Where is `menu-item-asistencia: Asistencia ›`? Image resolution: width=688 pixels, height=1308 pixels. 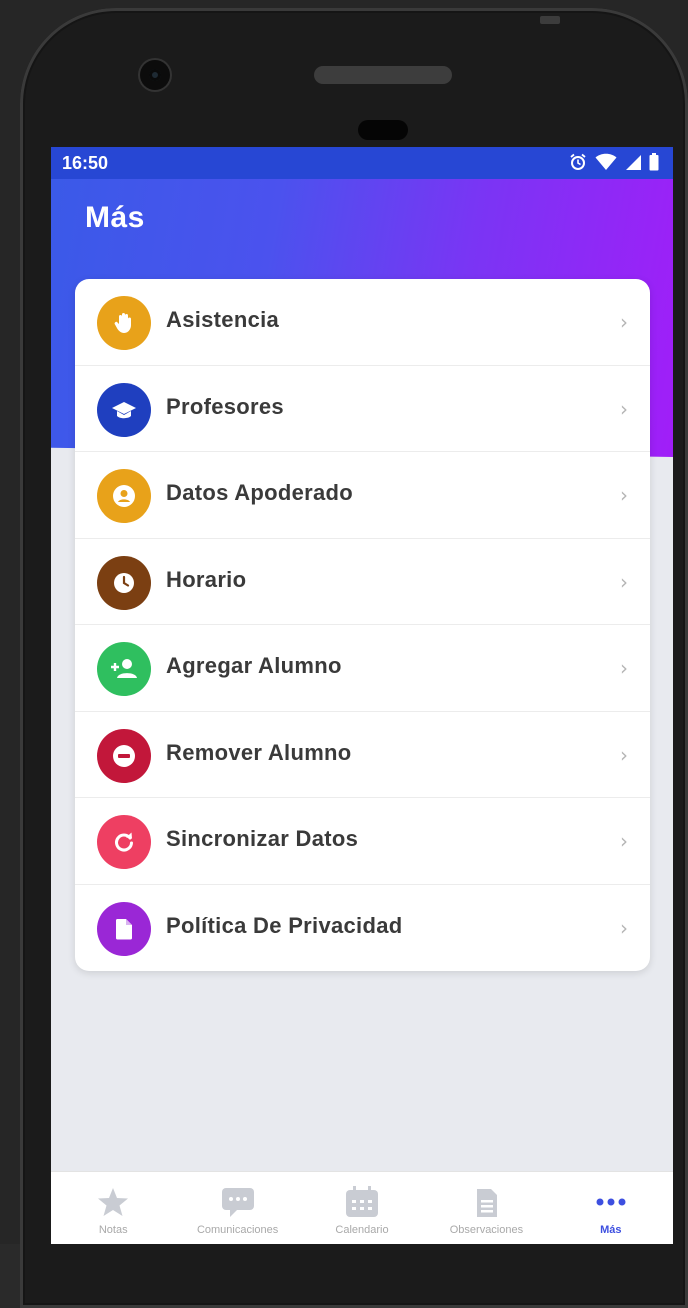
menu-item-asistencia: Asistencia › is located at coordinates (362, 322).